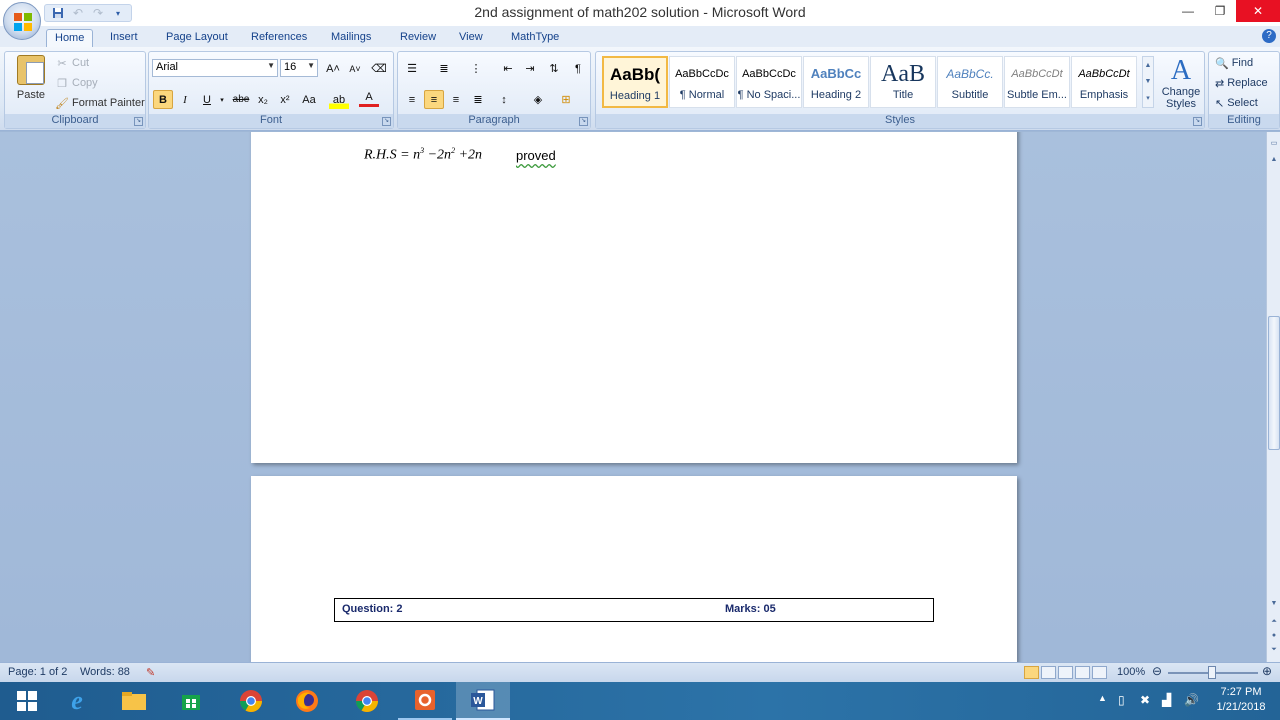 The image size is (1280, 720). What do you see at coordinates (1267, 671) in the screenshot?
I see `zoom-in-icon: ⊕` at bounding box center [1267, 671].